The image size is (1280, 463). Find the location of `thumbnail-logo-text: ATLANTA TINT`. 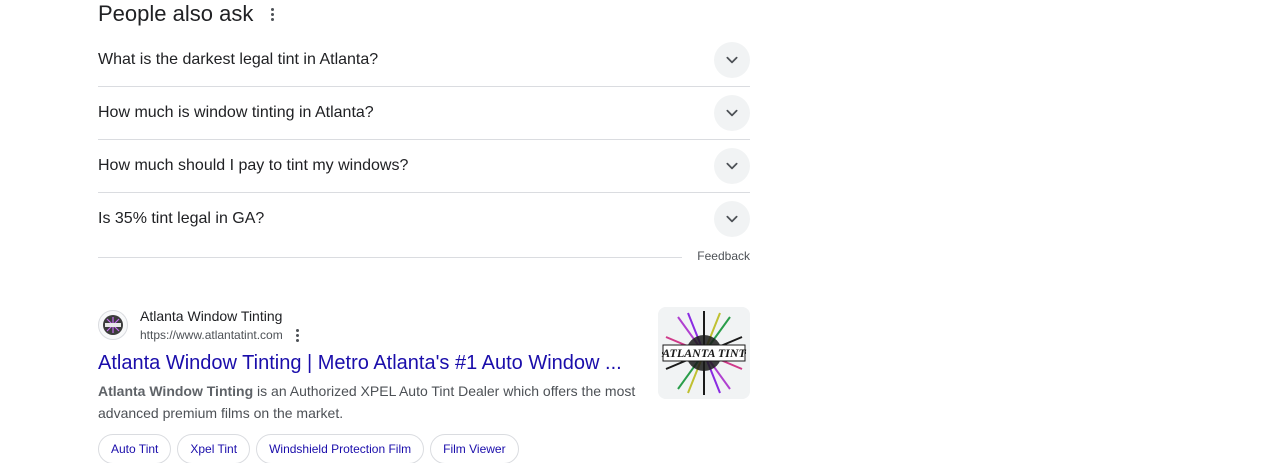

thumbnail-logo-text: ATLANTA TINT is located at coordinates (703, 353).